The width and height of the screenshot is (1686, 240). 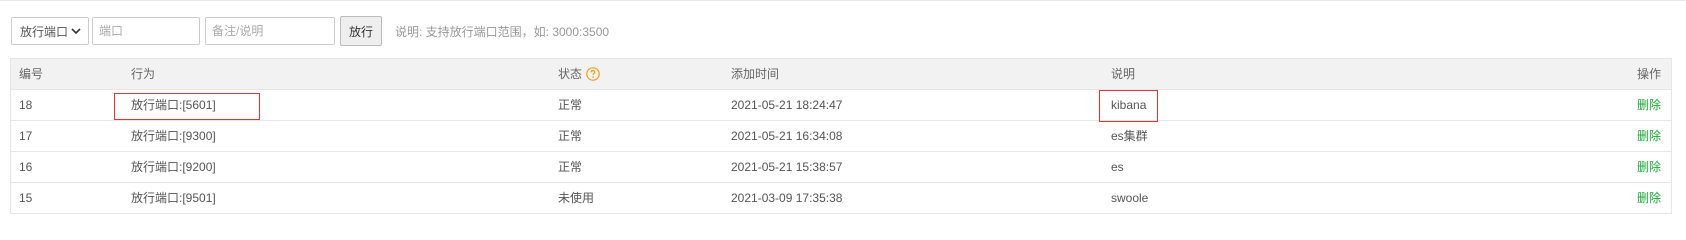 I want to click on row-note: es集群, so click(x=1129, y=136).